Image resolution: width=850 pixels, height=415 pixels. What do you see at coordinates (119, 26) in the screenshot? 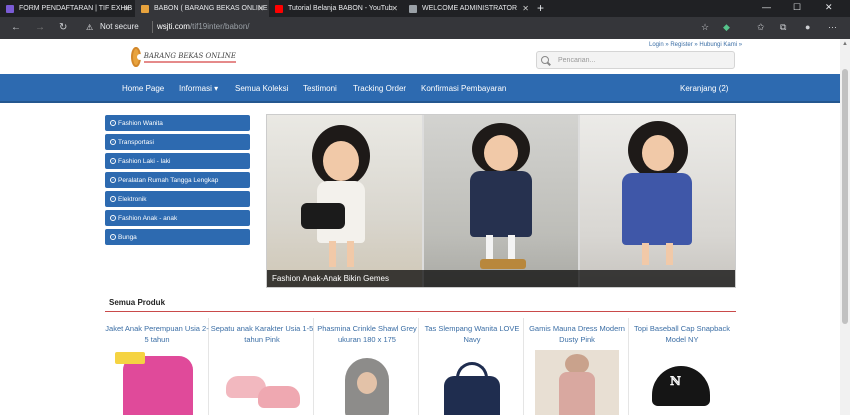
I see `security-label: Not secure` at bounding box center [119, 26].